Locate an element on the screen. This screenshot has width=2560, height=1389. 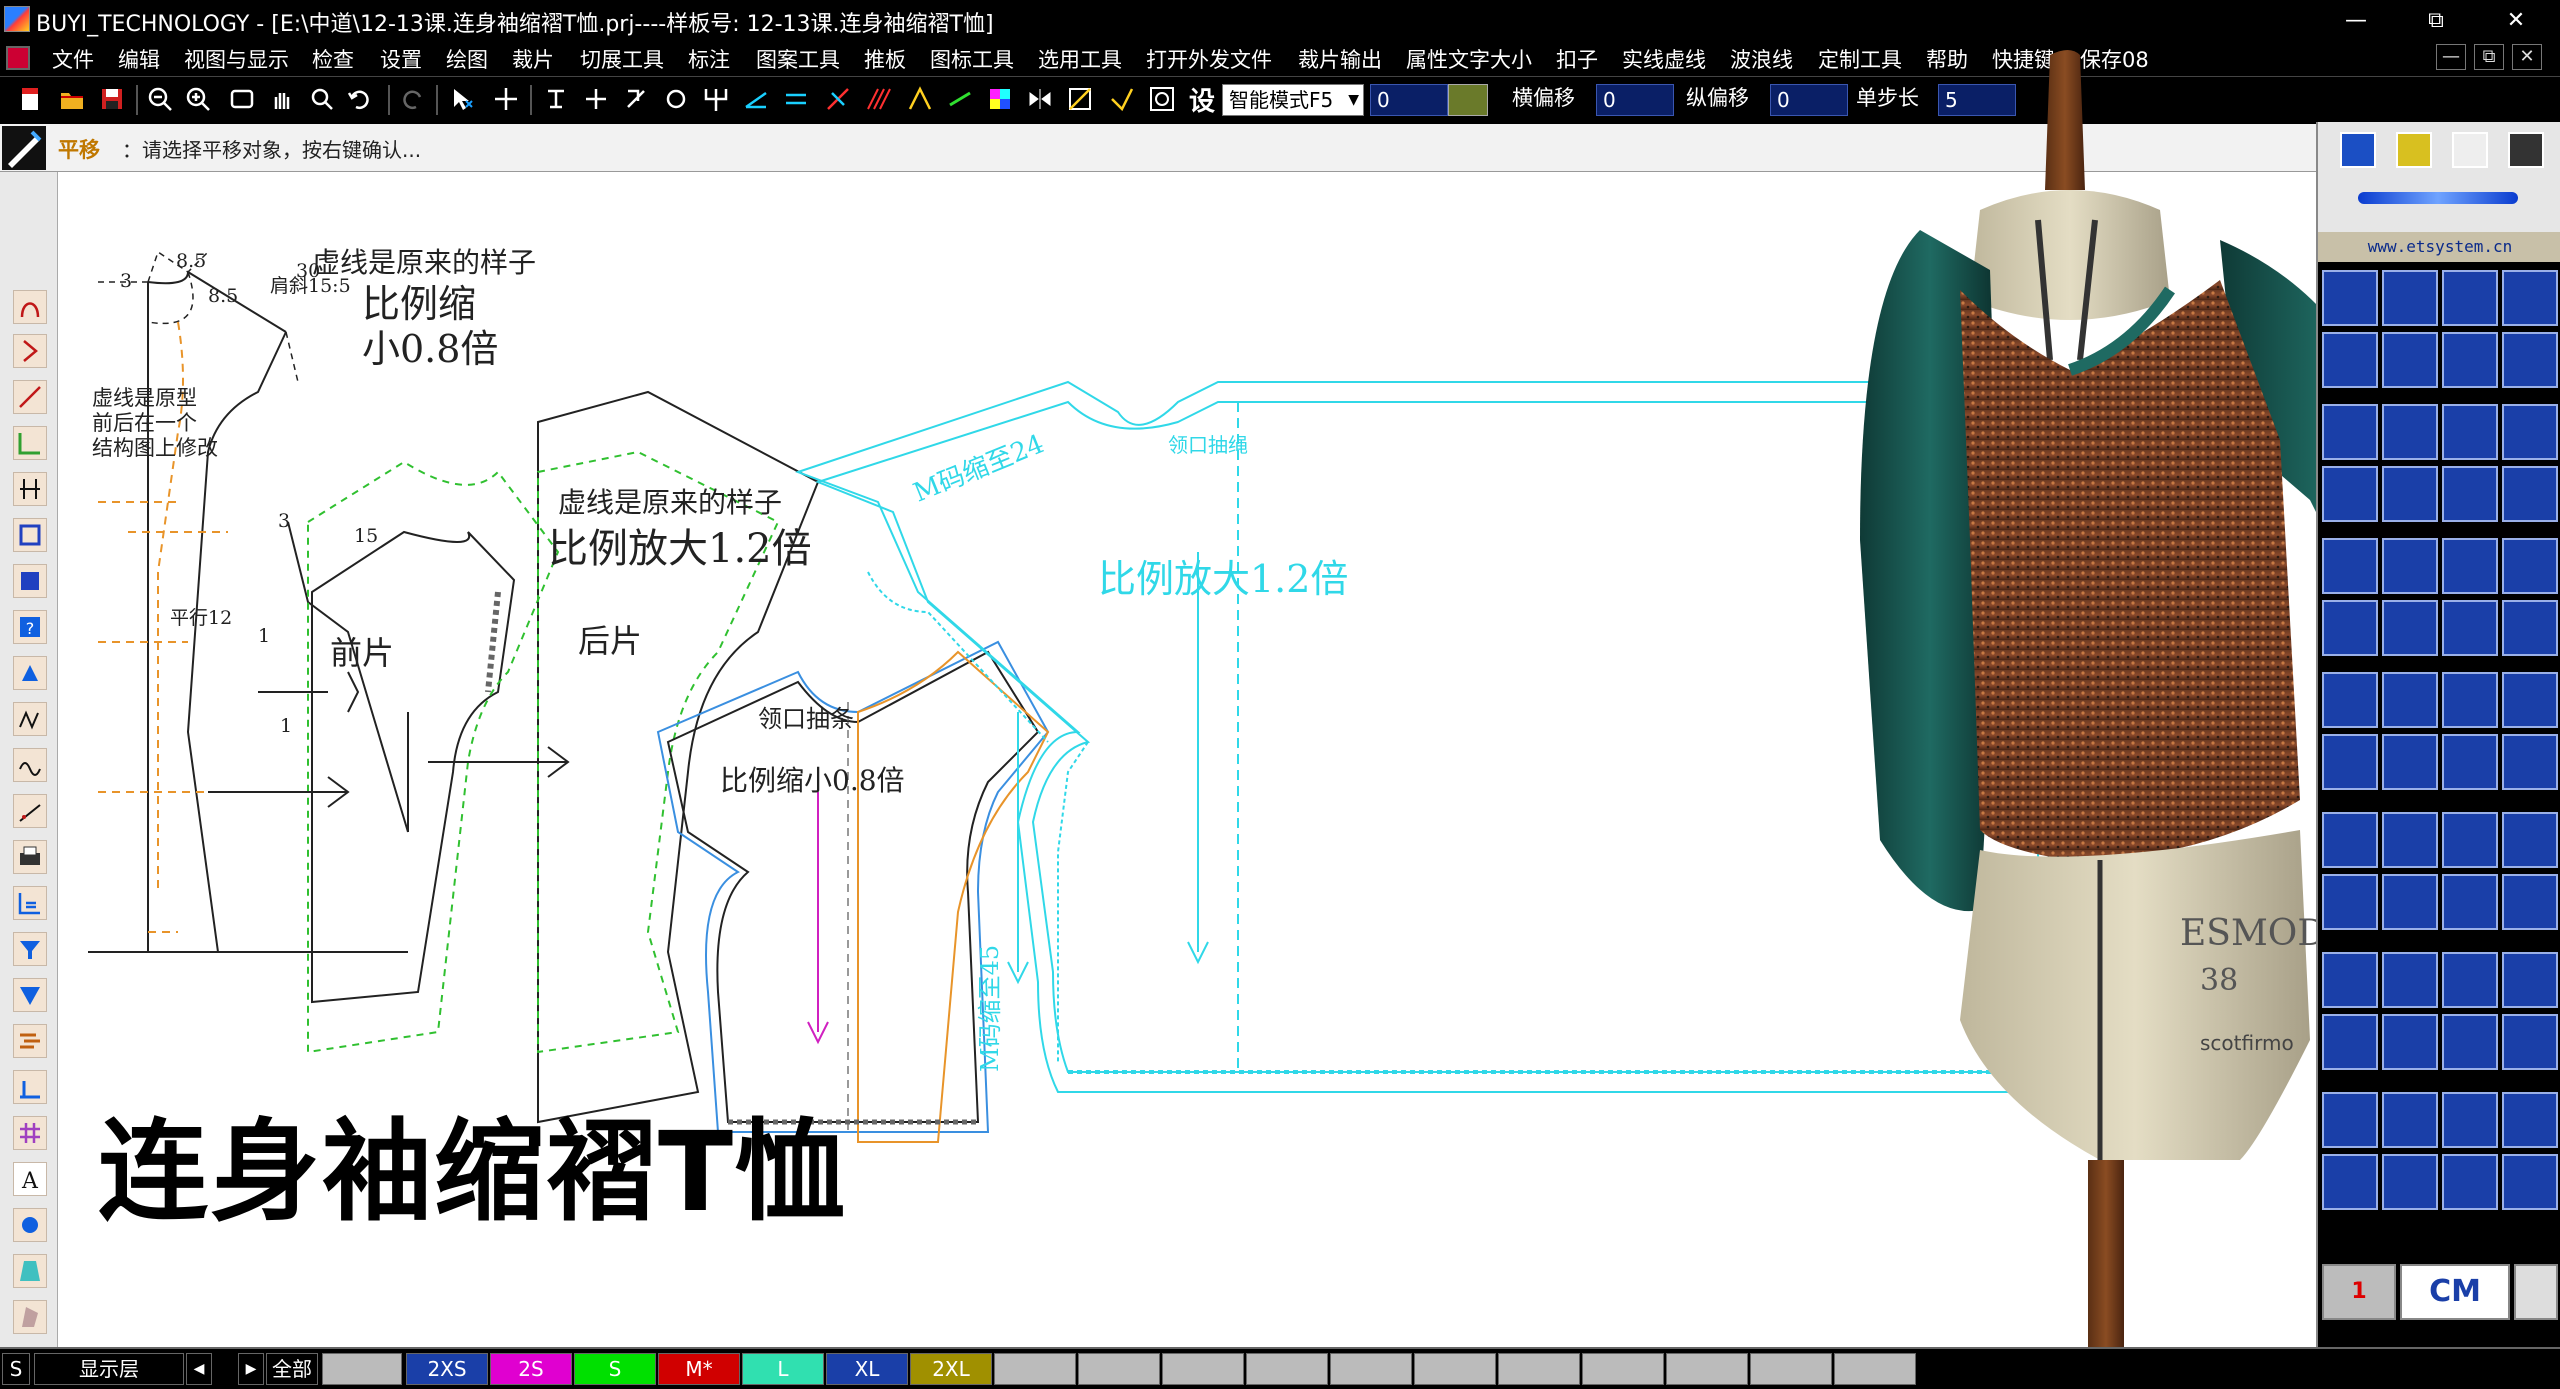
zoom-out-icon is located at coordinates (160, 99).